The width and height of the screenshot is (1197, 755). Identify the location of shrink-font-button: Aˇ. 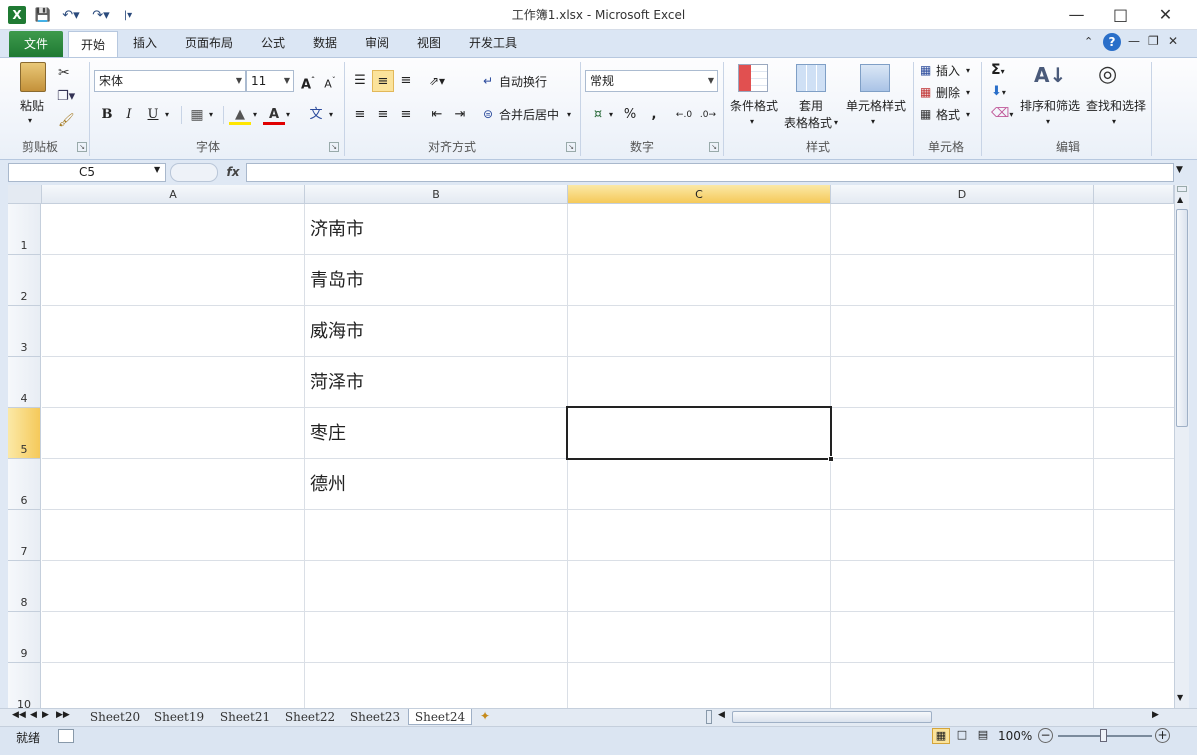
(330, 81).